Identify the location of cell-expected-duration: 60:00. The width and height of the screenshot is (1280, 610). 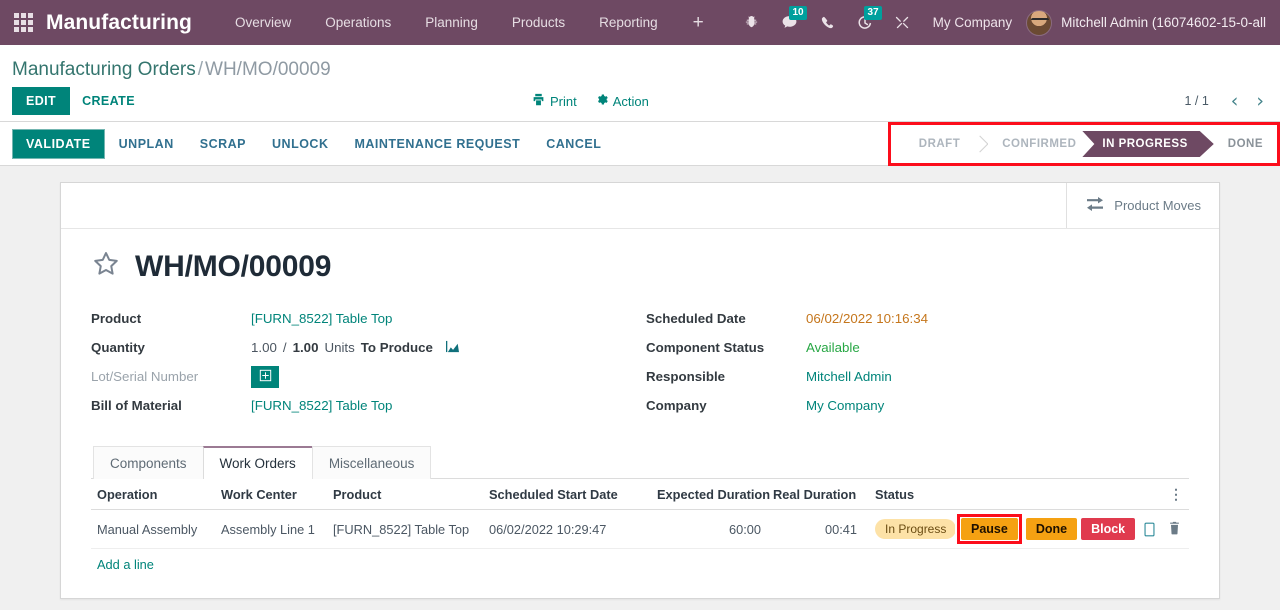
(709, 529).